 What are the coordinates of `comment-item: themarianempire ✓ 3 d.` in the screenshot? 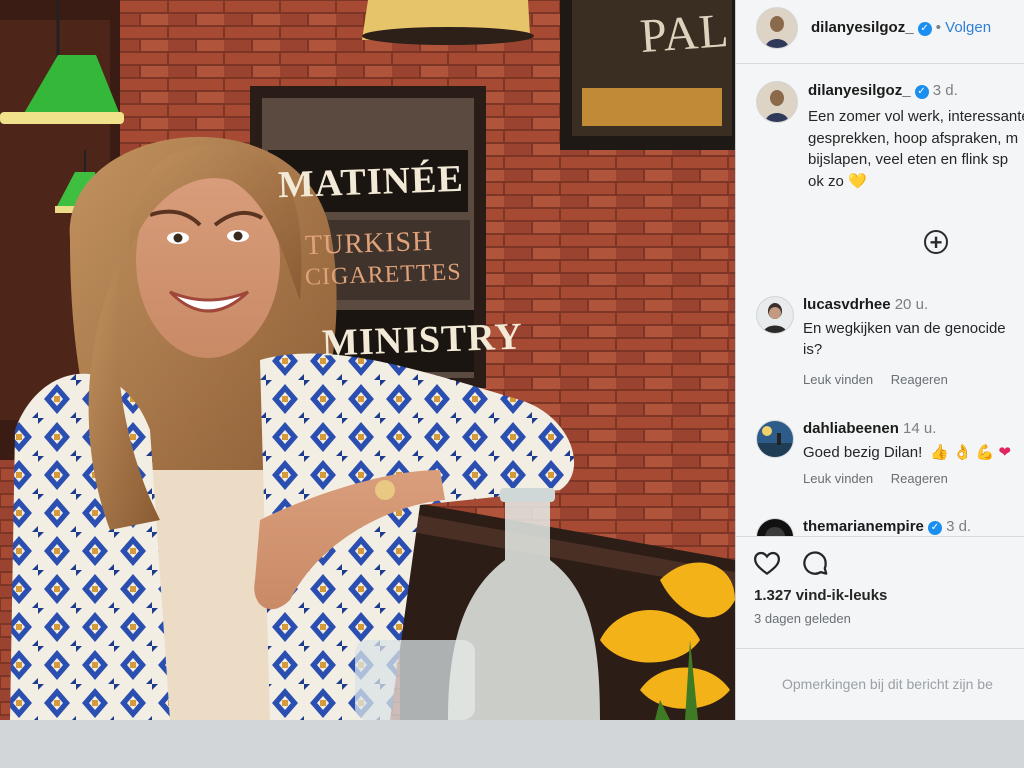 It's located at (890, 527).